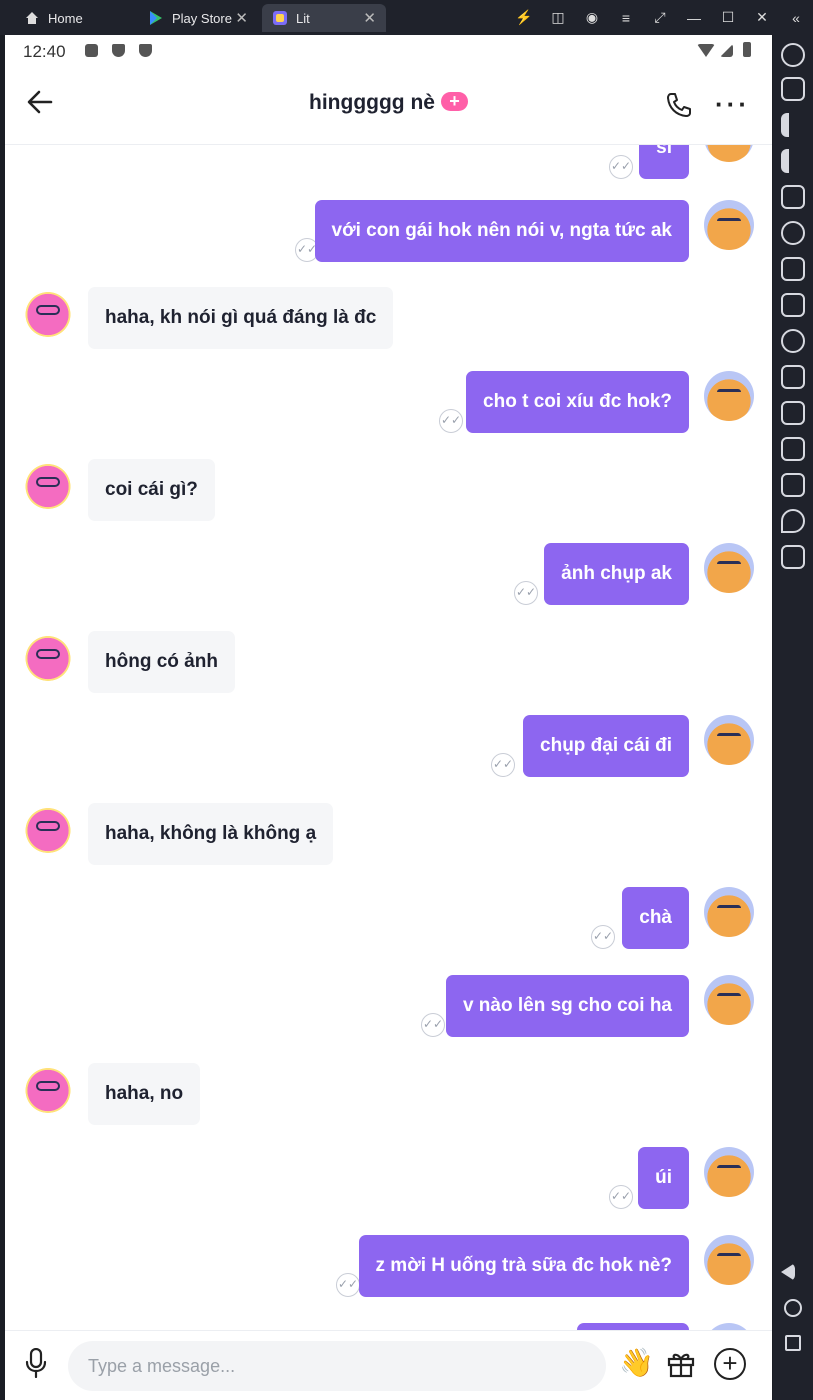 The width and height of the screenshot is (813, 1400). Describe the element at coordinates (793, 377) in the screenshot. I see `record-icon` at that location.